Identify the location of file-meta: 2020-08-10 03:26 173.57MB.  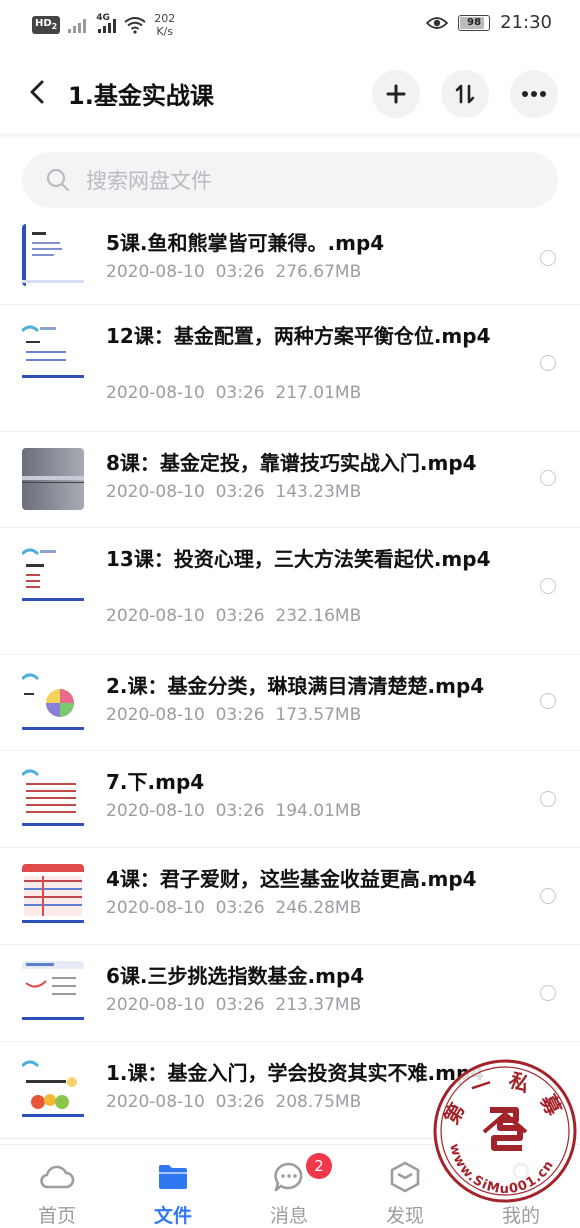
(233, 715).